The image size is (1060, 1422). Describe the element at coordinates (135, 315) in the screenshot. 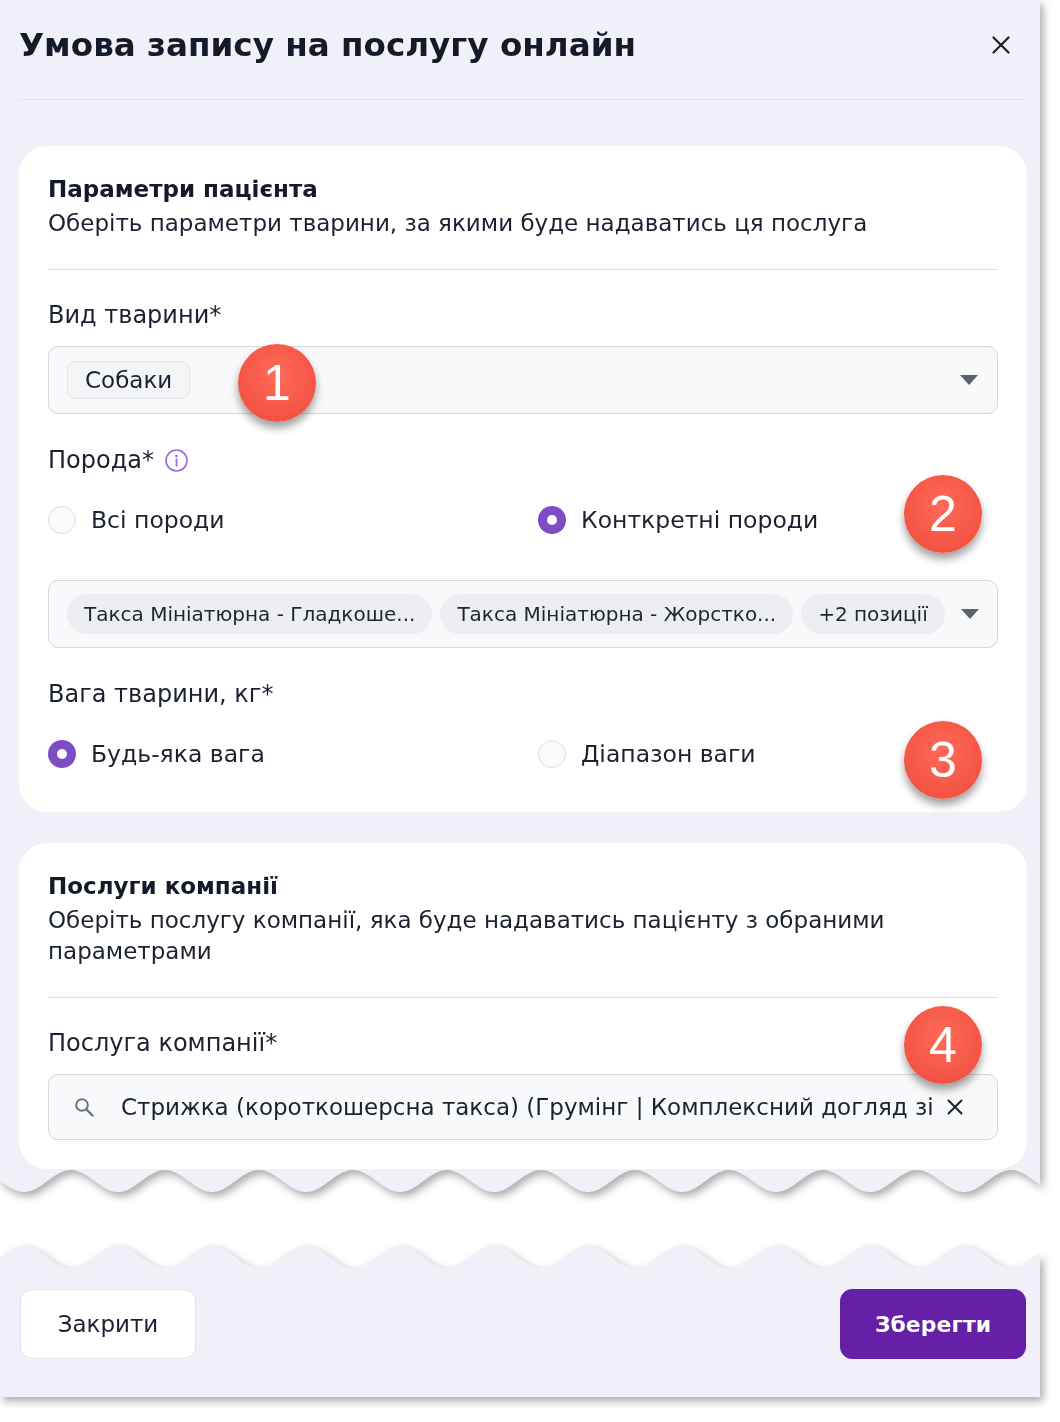

I see `field-label: Вид тварини*` at that location.